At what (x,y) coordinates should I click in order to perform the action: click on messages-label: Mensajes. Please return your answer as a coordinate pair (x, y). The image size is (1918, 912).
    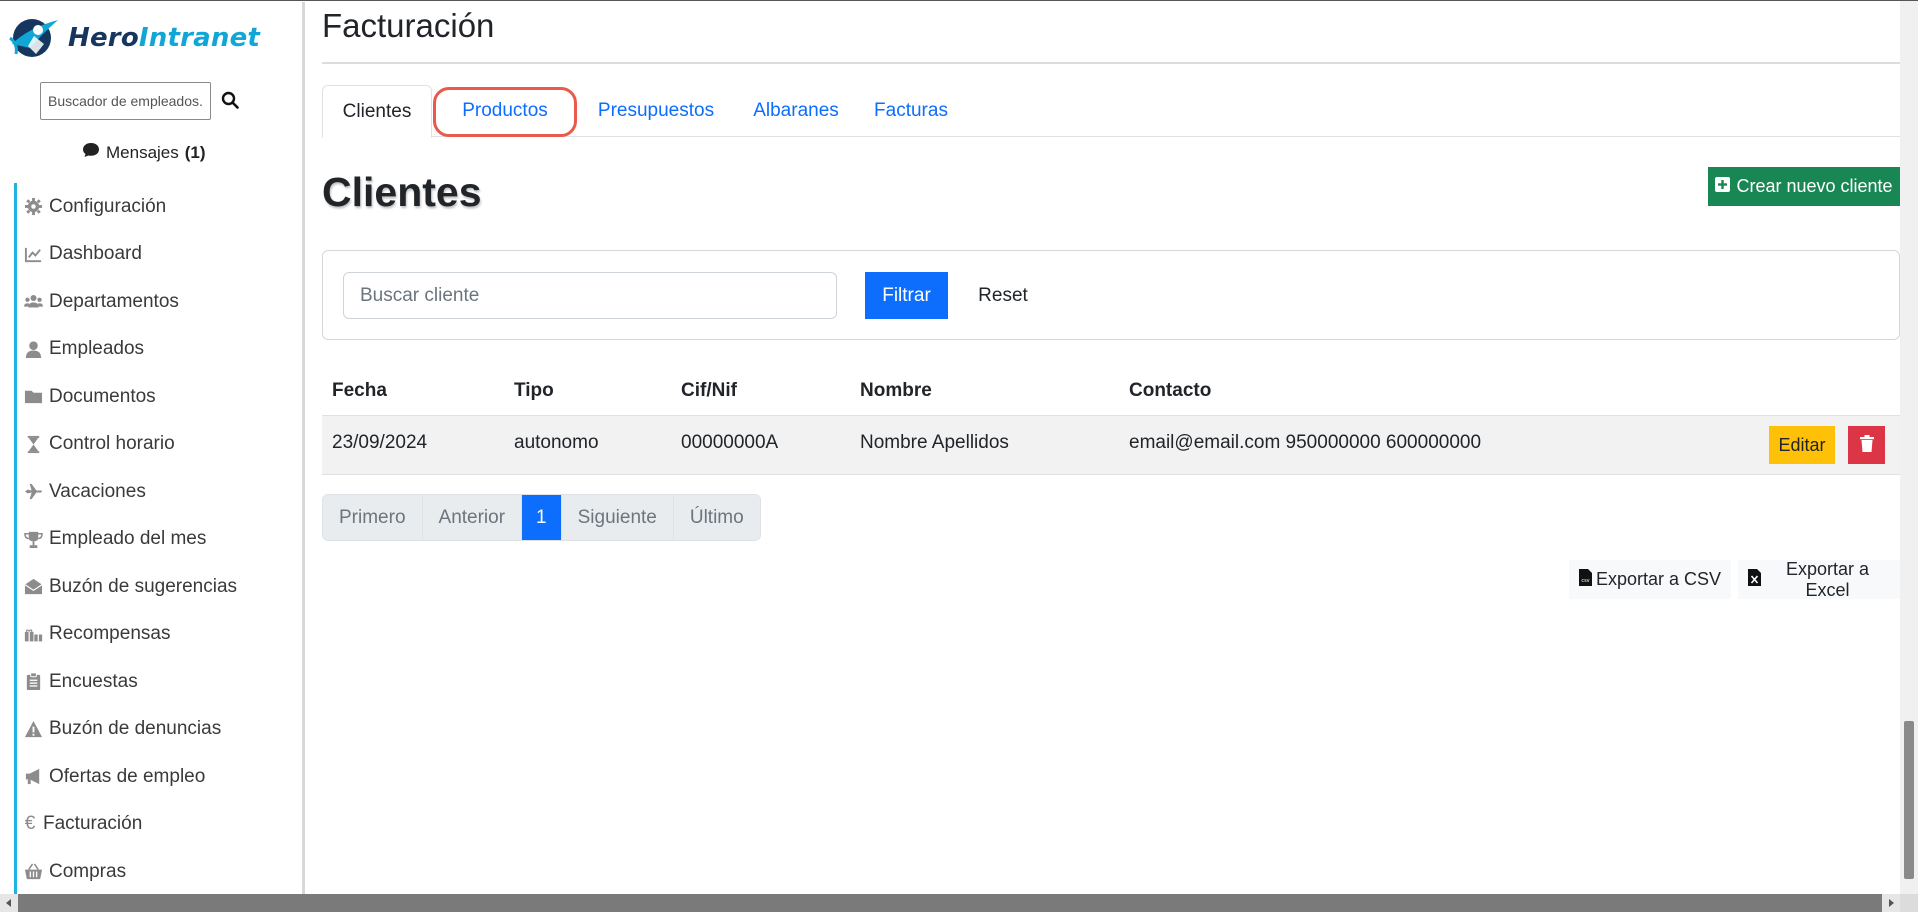
    Looking at the image, I should click on (142, 152).